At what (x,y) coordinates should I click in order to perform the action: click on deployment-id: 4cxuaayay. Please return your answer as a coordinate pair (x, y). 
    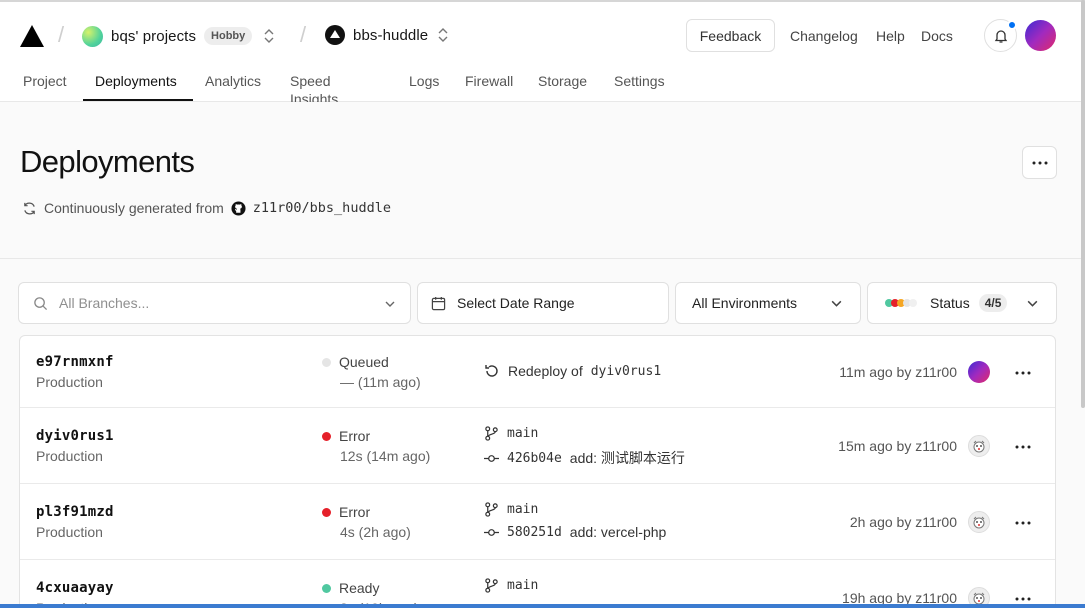
    Looking at the image, I should click on (75, 588).